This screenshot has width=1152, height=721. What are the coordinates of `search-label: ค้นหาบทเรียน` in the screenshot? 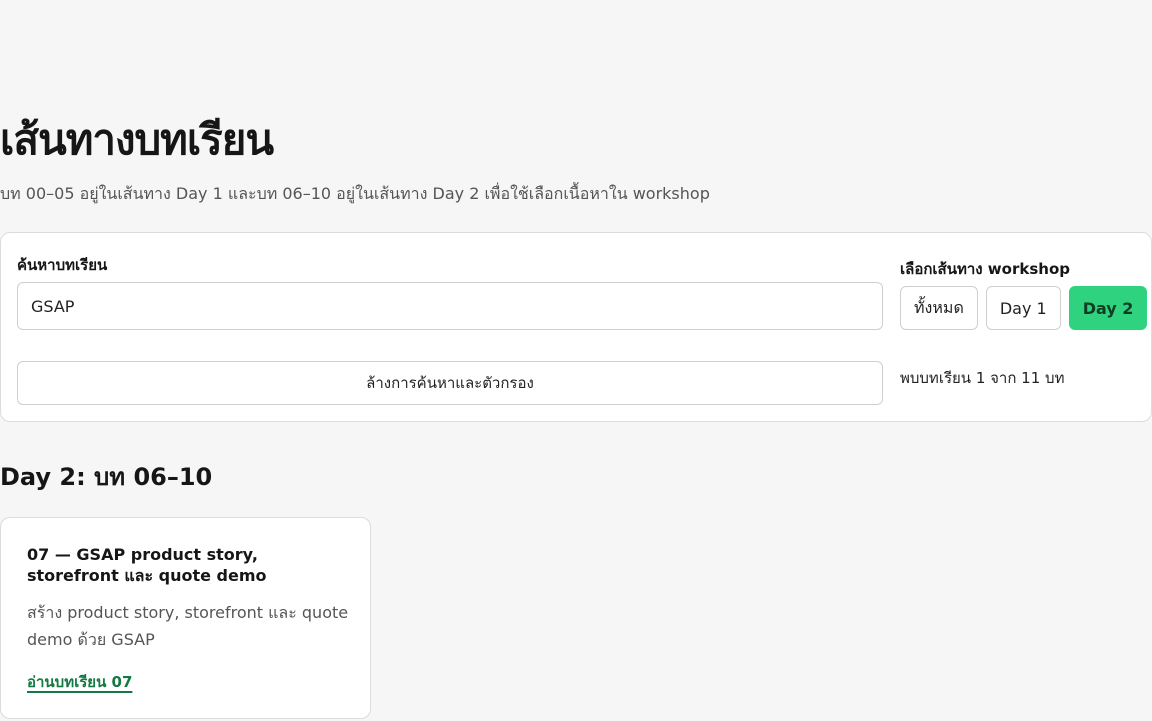 It's located at (62, 265).